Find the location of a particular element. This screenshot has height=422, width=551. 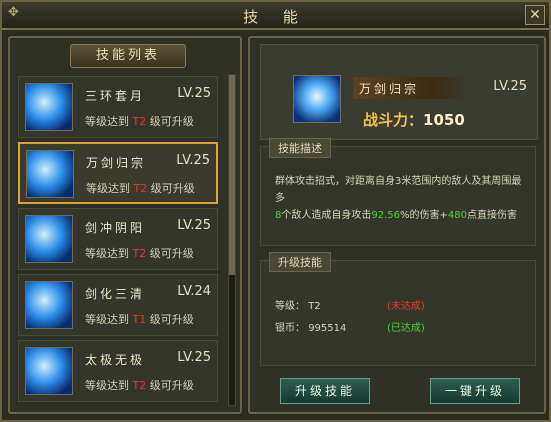

skill-icon-yin-yang is located at coordinates (49, 239).